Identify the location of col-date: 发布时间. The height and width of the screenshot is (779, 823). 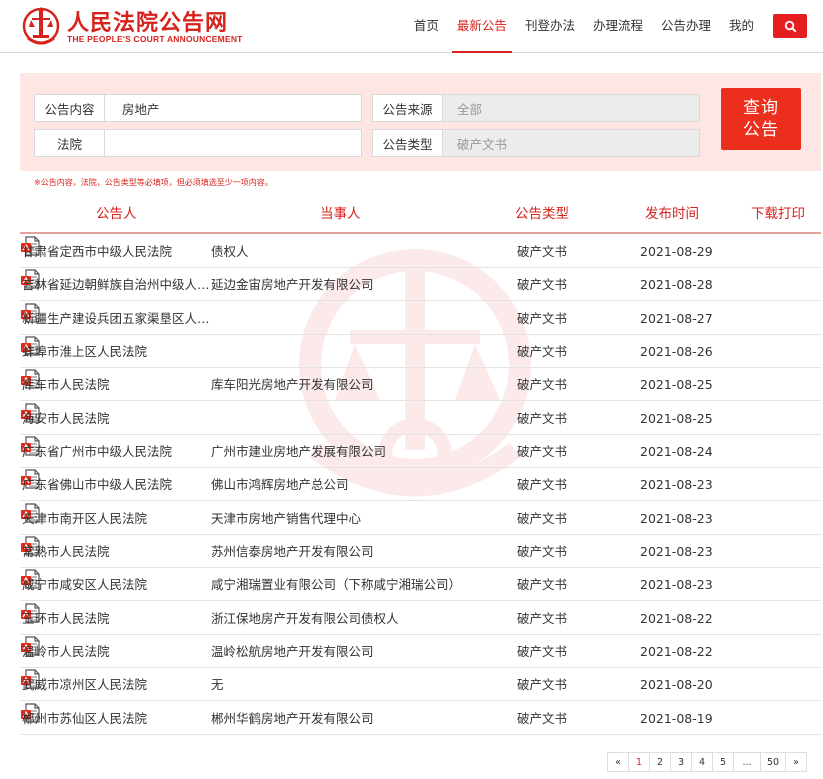
(672, 214).